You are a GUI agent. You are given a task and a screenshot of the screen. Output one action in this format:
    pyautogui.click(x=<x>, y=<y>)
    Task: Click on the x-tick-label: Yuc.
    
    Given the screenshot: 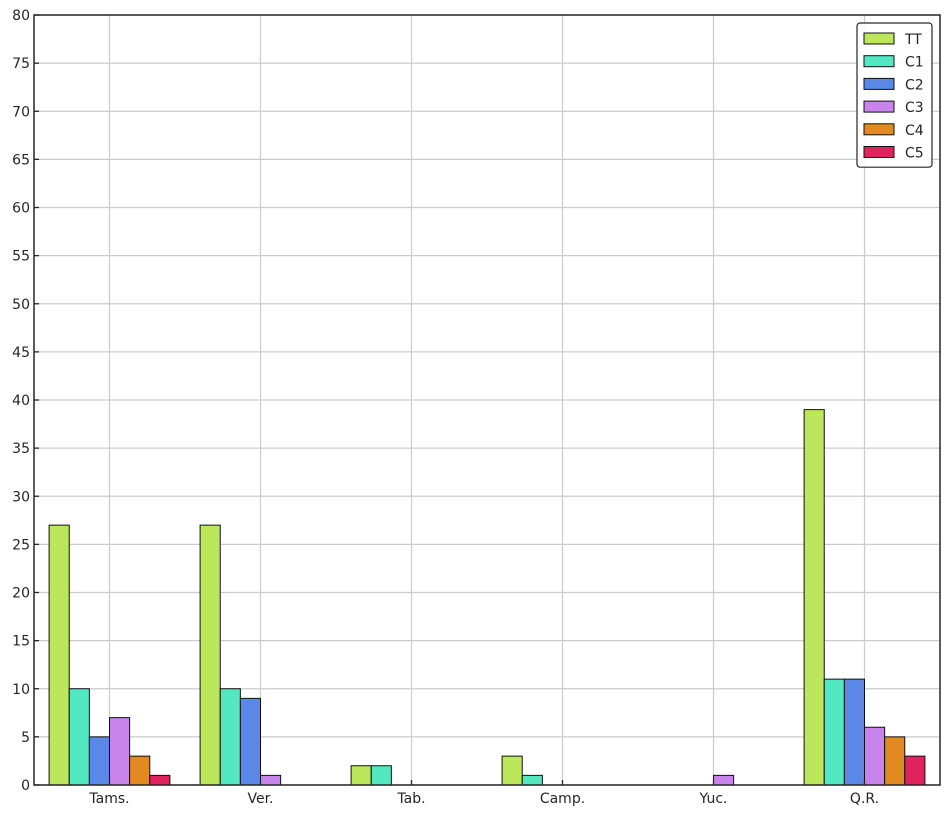 What is the action you would take?
    pyautogui.click(x=713, y=799)
    